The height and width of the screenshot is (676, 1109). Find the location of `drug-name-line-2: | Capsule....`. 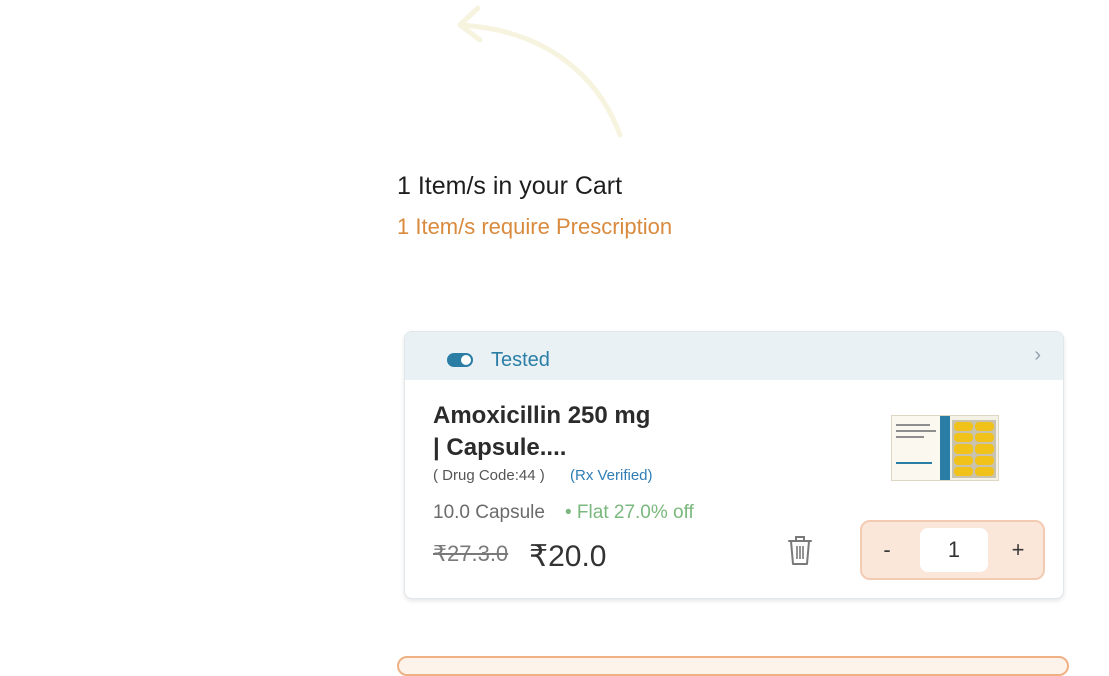

drug-name-line-2: | Capsule.... is located at coordinates (500, 447).